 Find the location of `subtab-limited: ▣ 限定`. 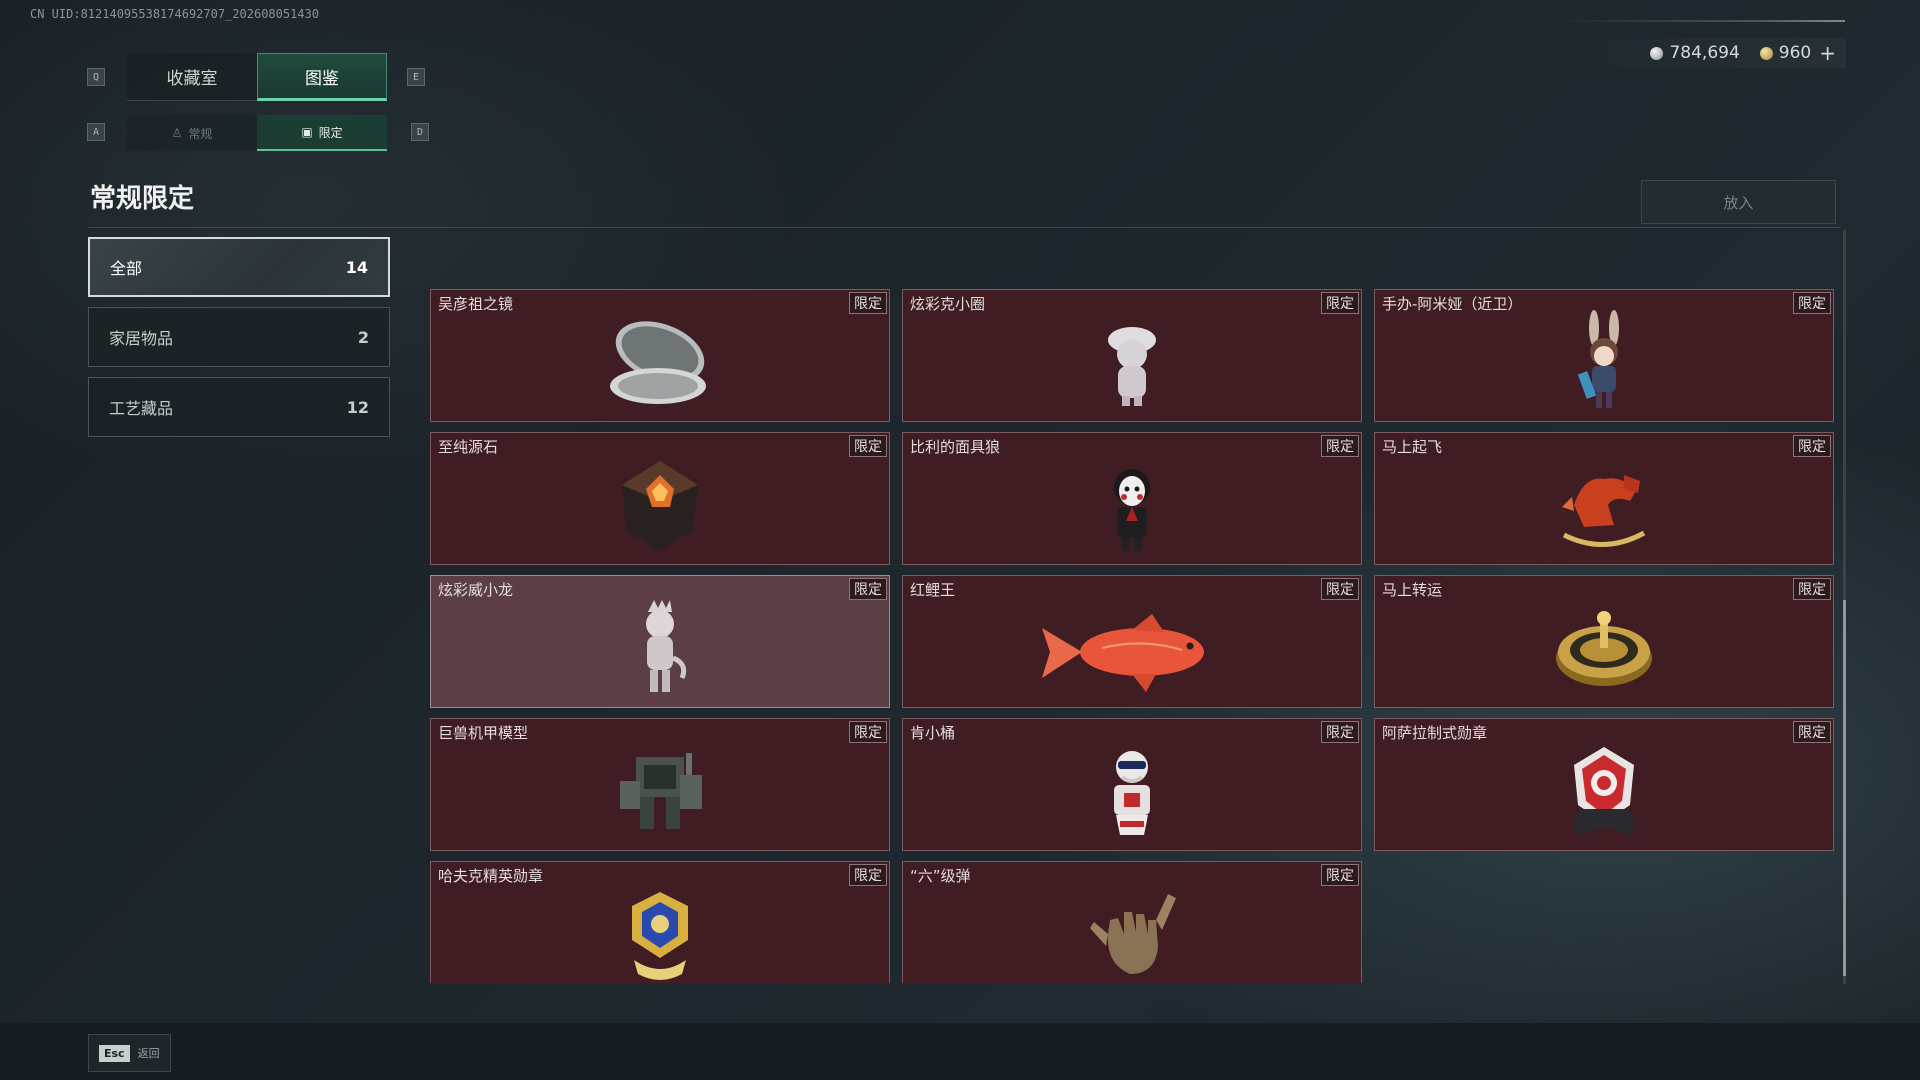

subtab-limited: ▣ 限定 is located at coordinates (322, 133).